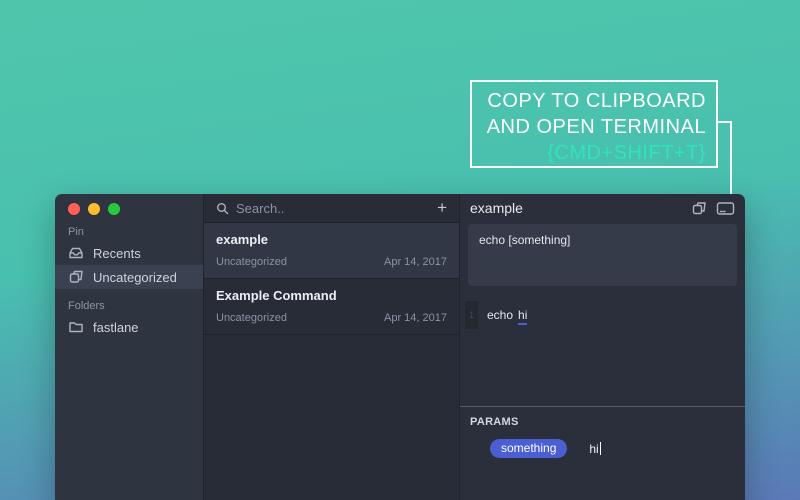 This screenshot has height=500, width=800. What do you see at coordinates (94, 209) in the screenshot?
I see `minimize-window-button` at bounding box center [94, 209].